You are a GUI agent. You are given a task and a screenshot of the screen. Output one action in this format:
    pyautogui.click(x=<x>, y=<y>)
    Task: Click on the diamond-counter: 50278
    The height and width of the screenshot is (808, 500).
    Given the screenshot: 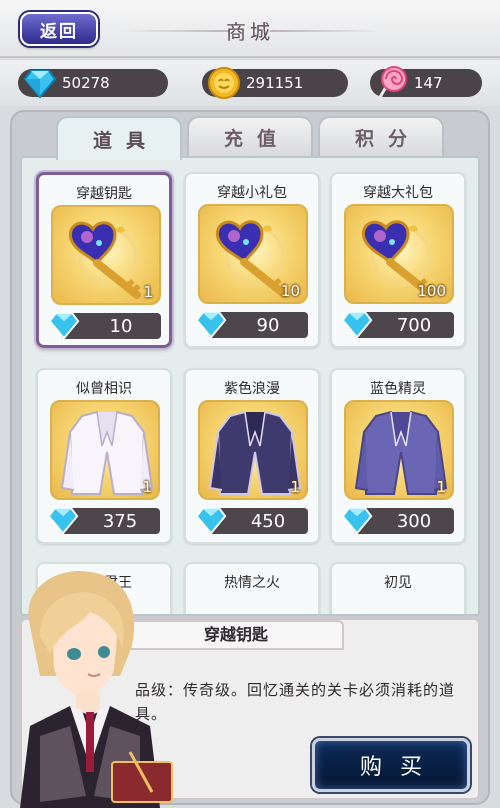 What is the action you would take?
    pyautogui.click(x=93, y=84)
    